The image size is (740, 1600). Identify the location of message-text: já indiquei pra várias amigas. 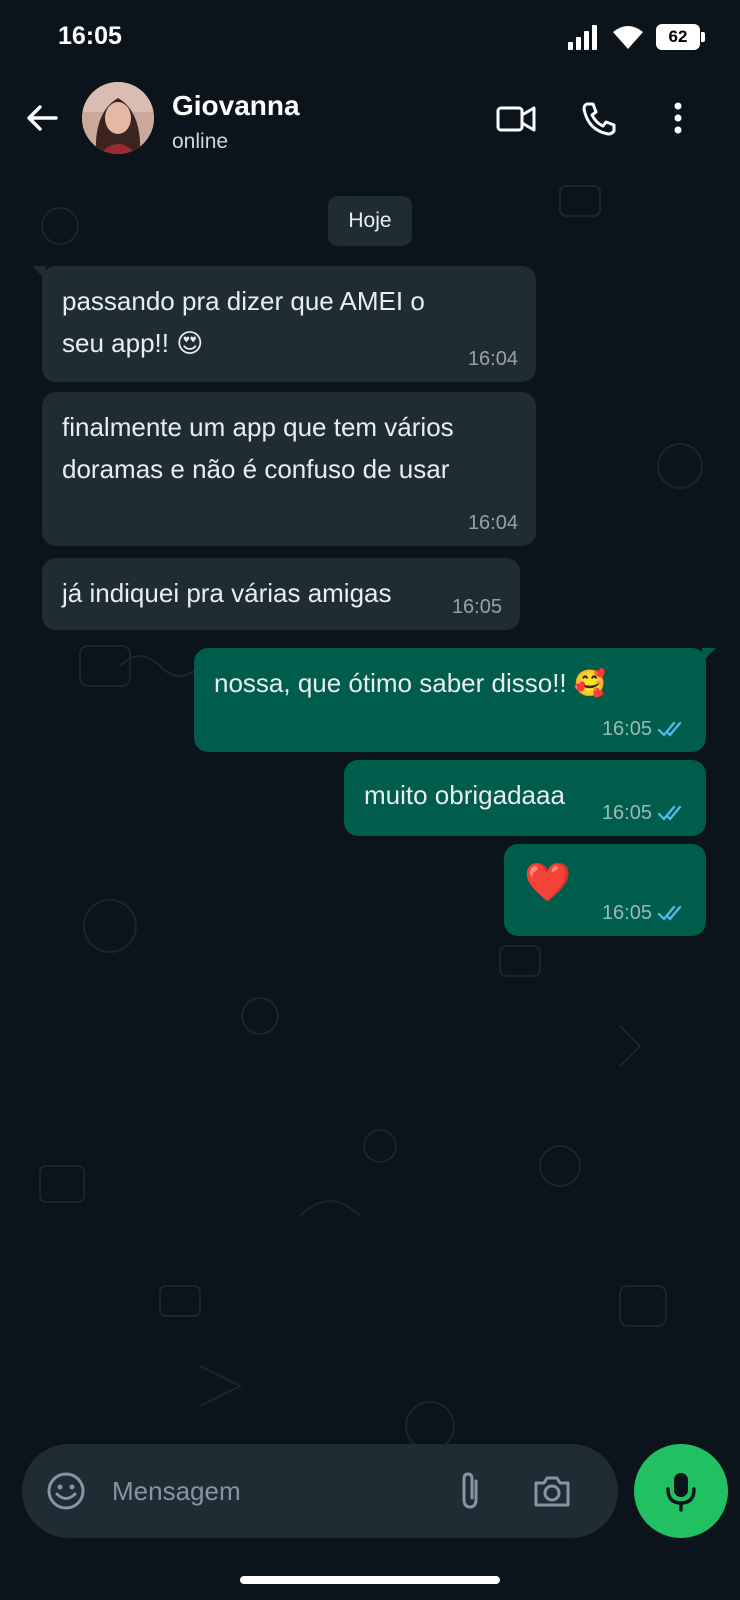
(227, 593).